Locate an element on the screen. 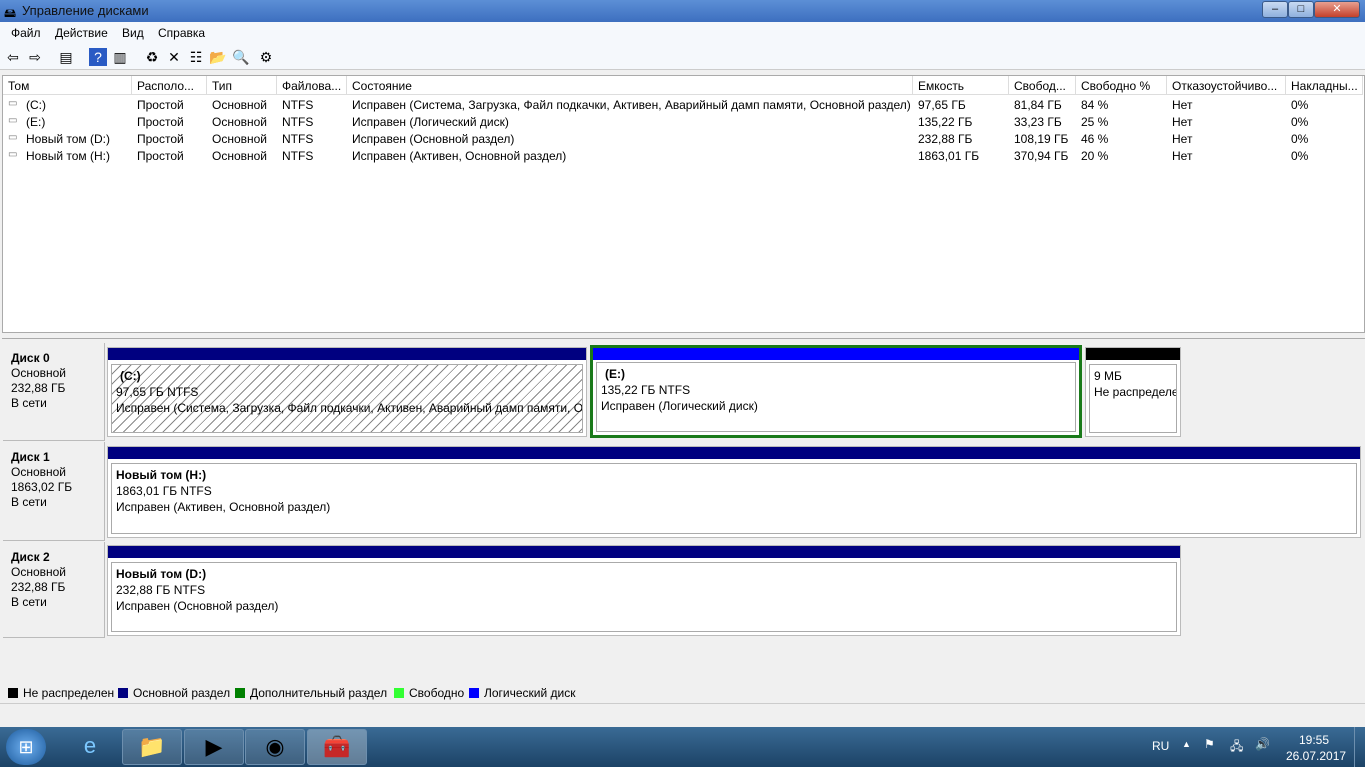 Image resolution: width=1365 pixels, height=767 pixels. chrome-icon: ◉ is located at coordinates (275, 747).